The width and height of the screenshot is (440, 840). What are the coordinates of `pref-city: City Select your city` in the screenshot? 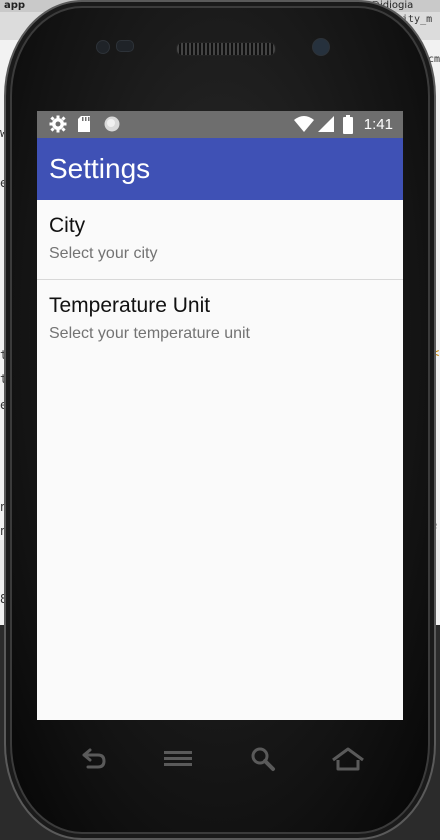 It's located at (220, 239).